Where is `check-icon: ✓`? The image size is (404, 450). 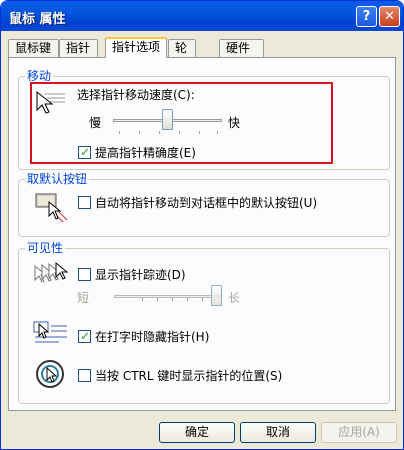
check-icon: ✓ is located at coordinates (85, 336).